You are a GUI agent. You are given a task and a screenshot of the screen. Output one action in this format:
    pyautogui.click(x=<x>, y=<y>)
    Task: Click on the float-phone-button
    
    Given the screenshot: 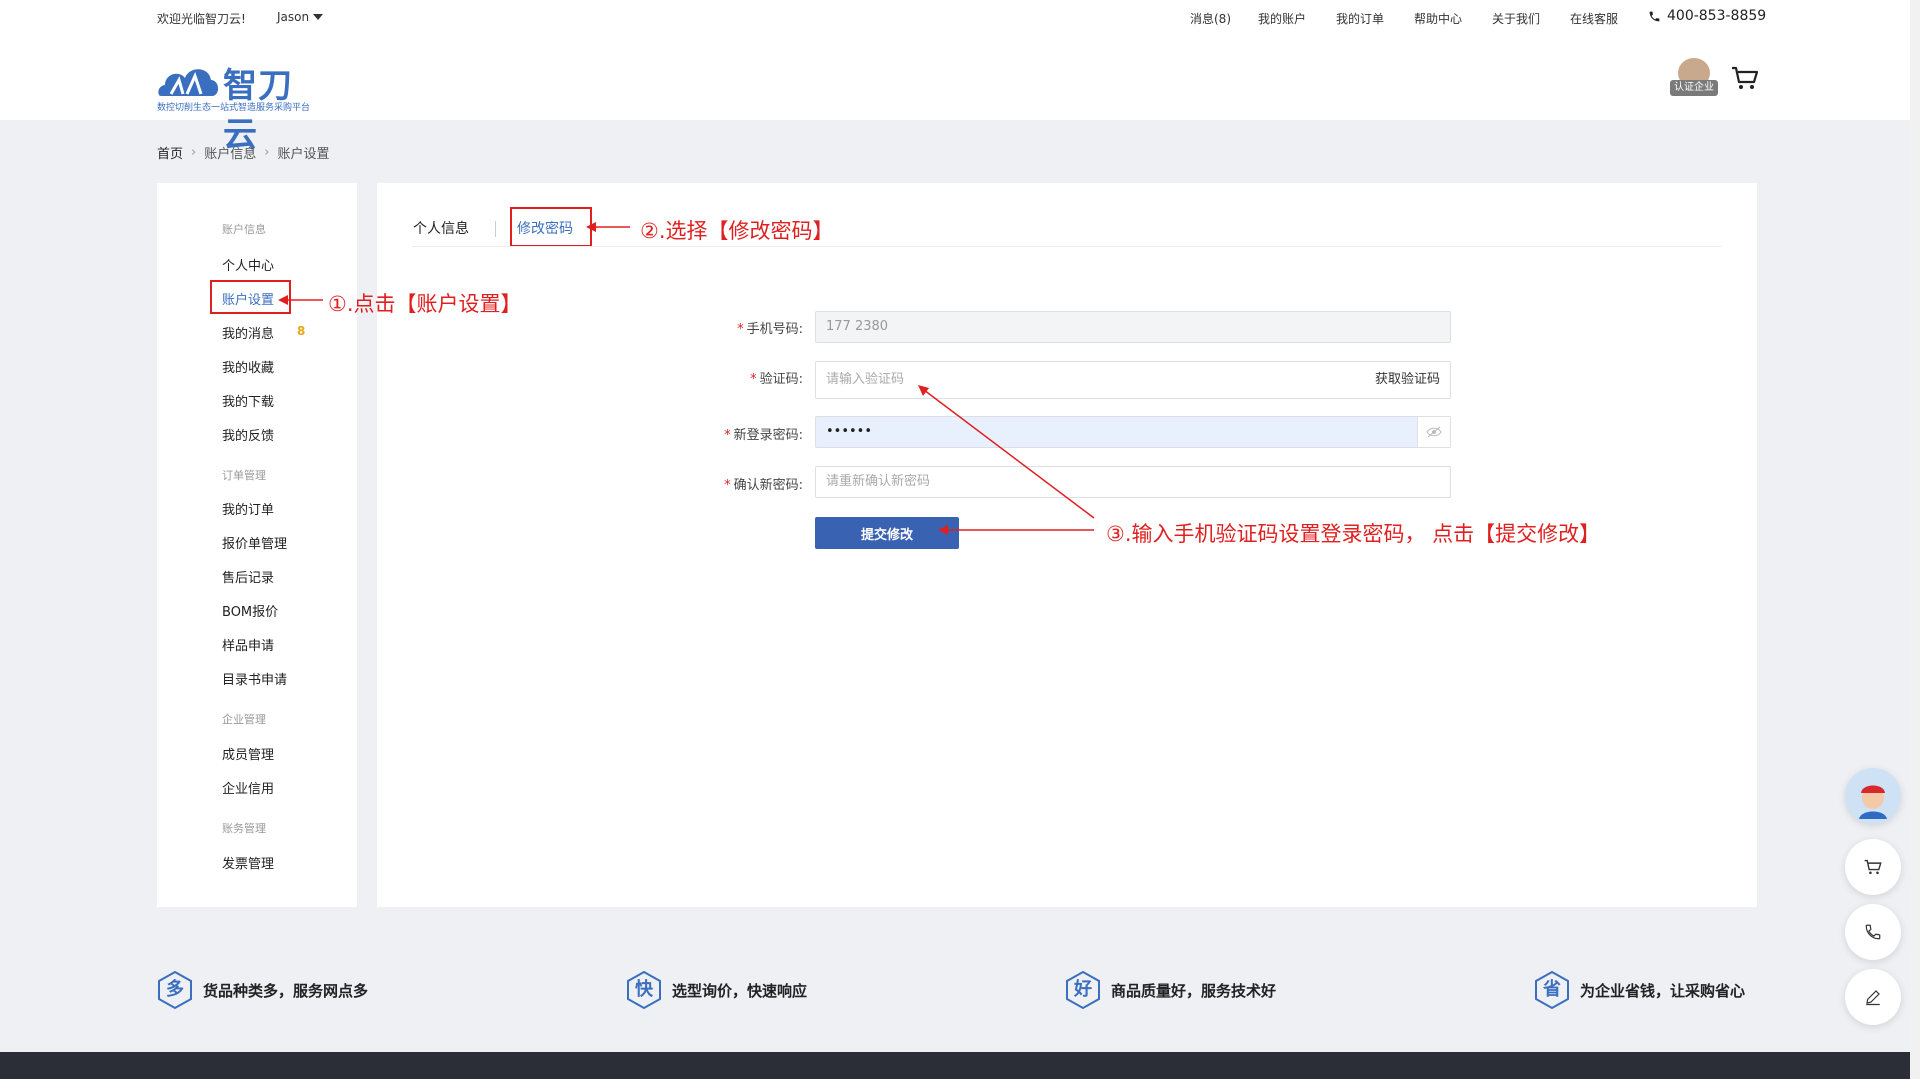 What is the action you would take?
    pyautogui.click(x=1873, y=932)
    